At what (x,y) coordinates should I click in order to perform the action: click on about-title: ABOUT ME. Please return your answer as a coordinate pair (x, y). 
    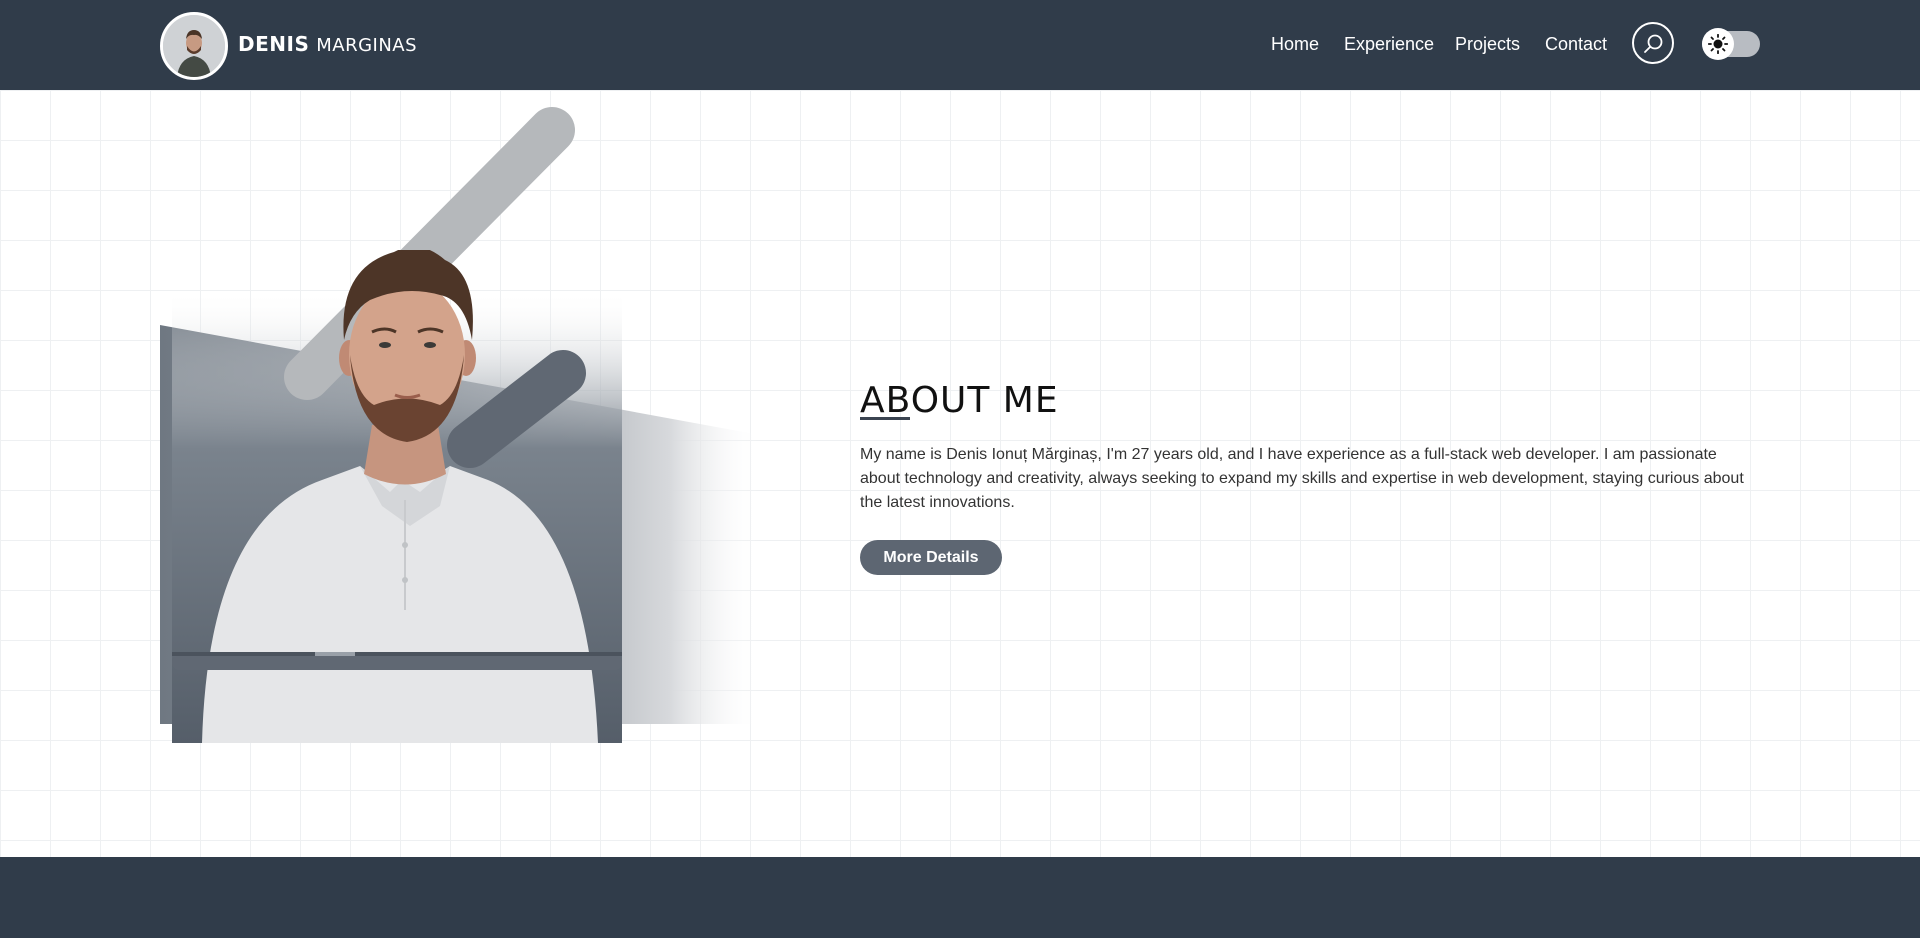
    Looking at the image, I should click on (959, 400).